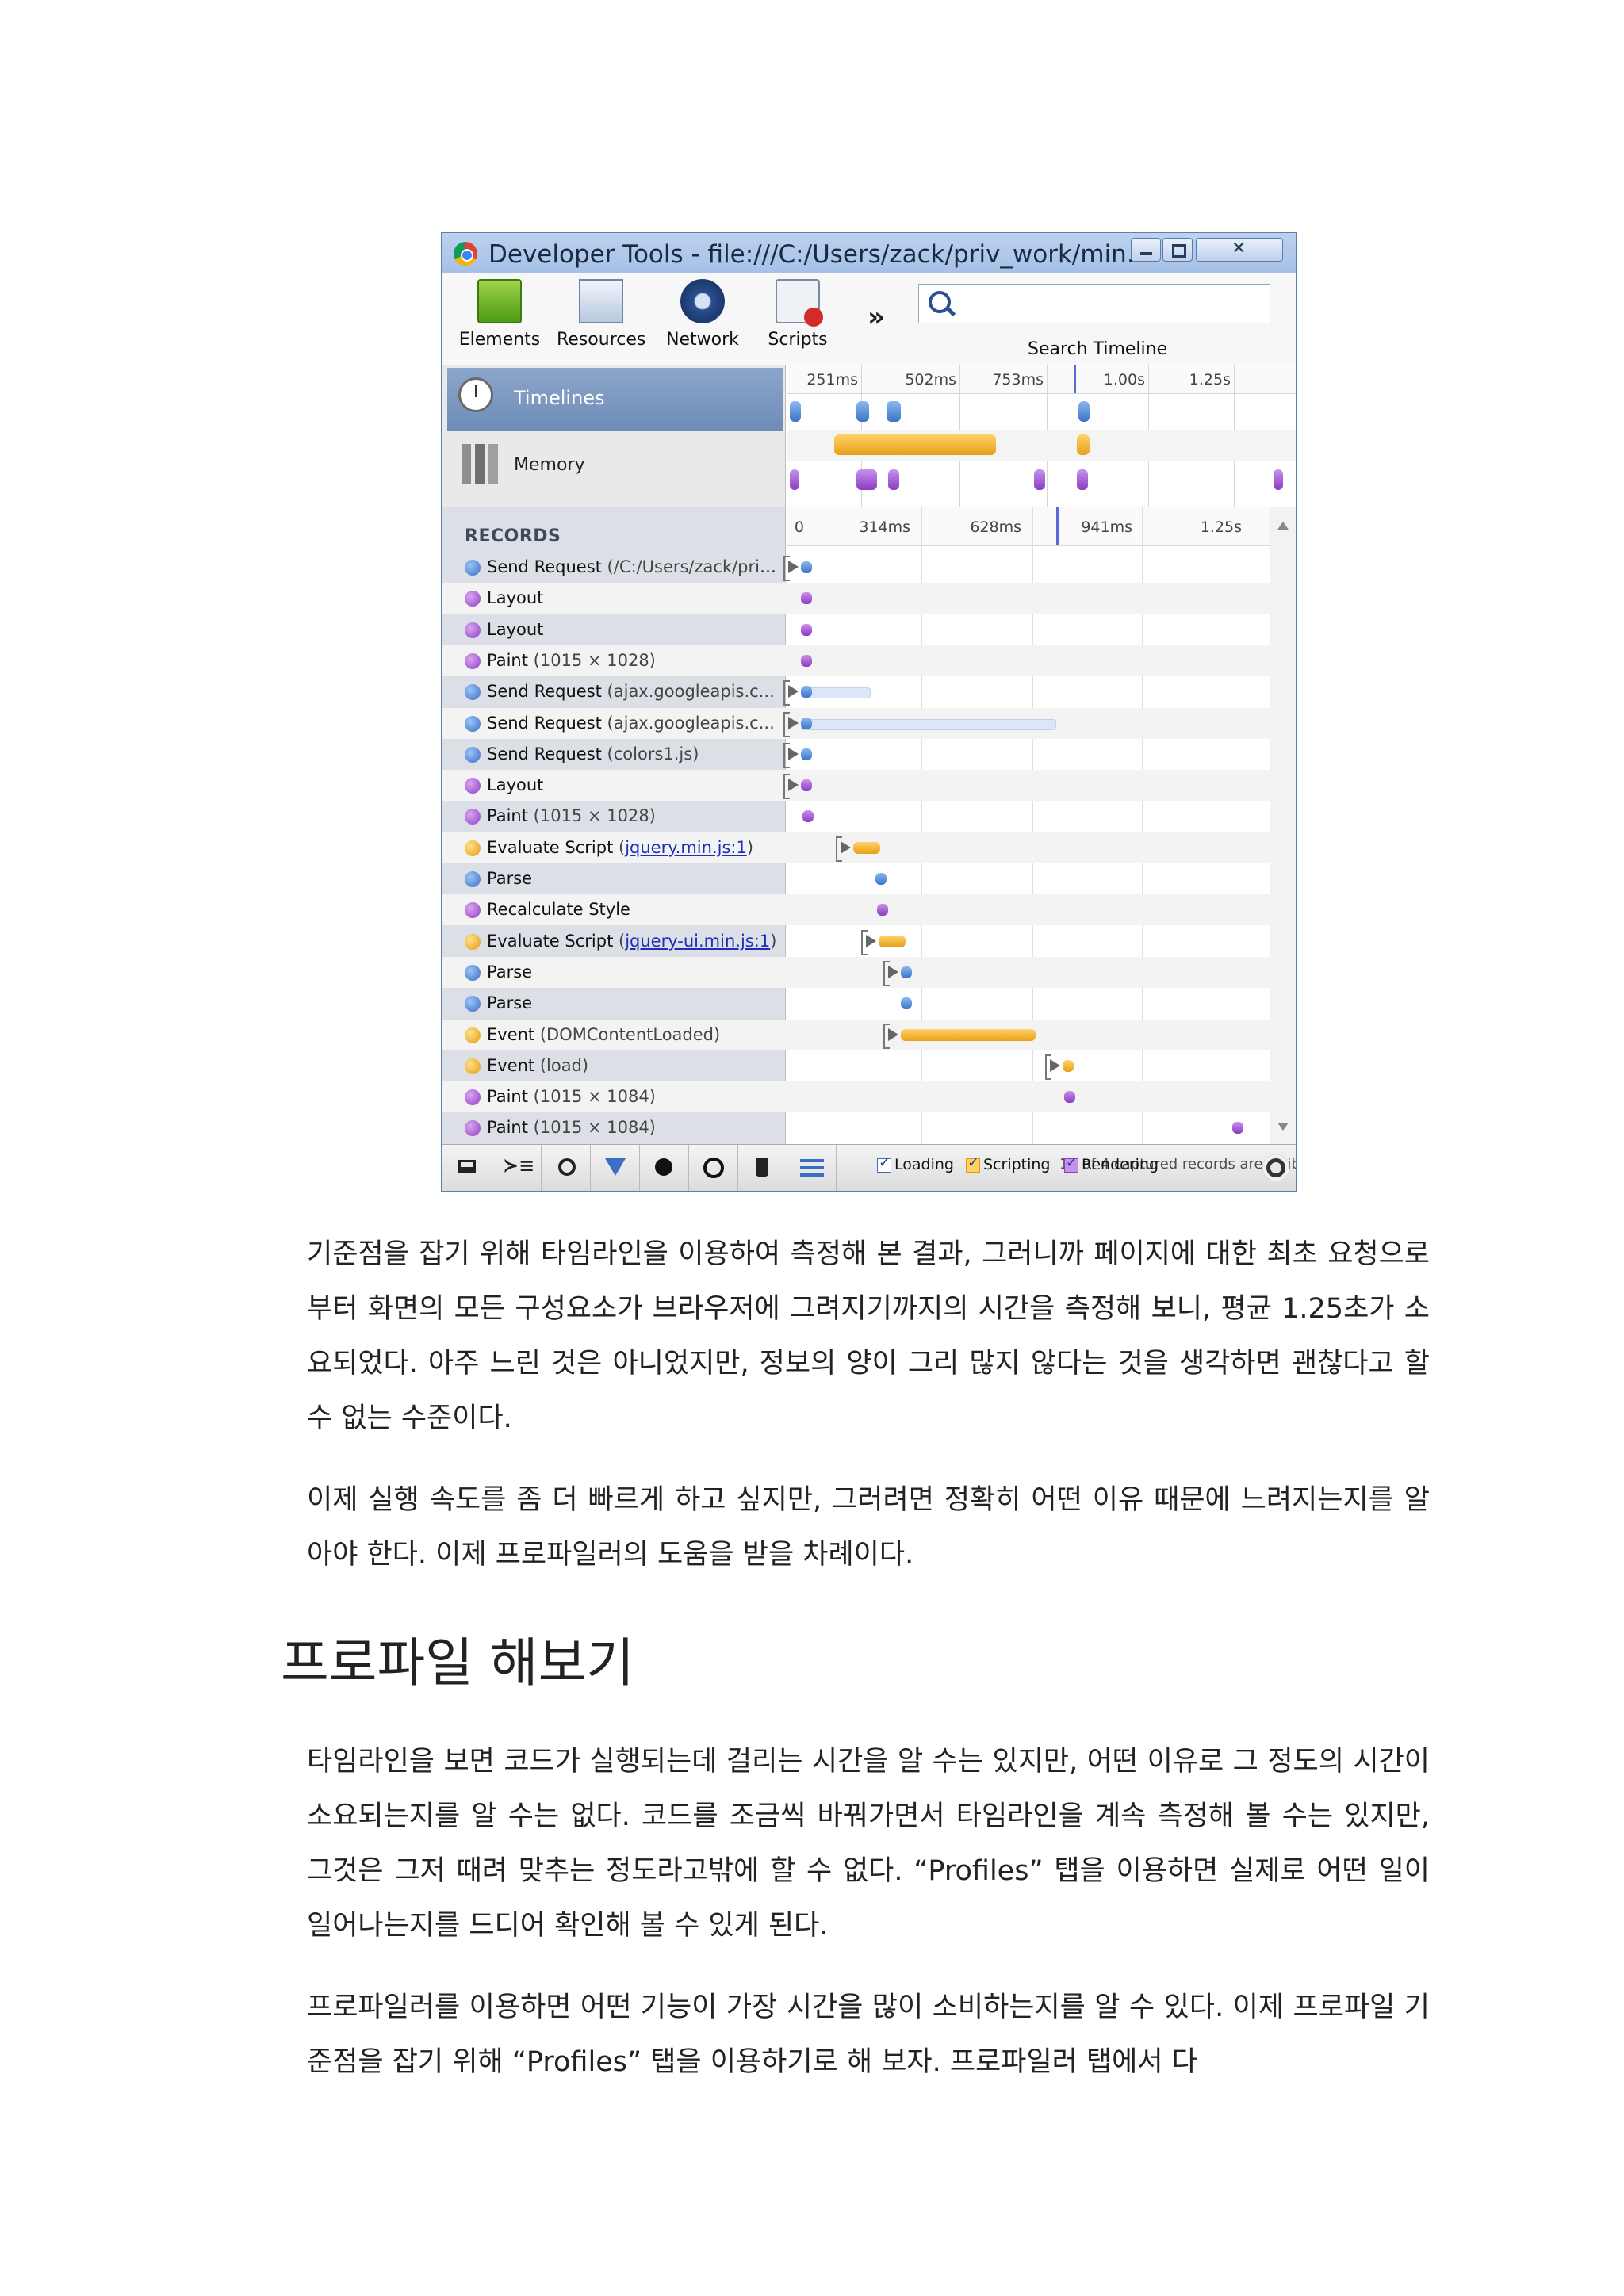  I want to click on tab-network: Network, so click(702, 314).